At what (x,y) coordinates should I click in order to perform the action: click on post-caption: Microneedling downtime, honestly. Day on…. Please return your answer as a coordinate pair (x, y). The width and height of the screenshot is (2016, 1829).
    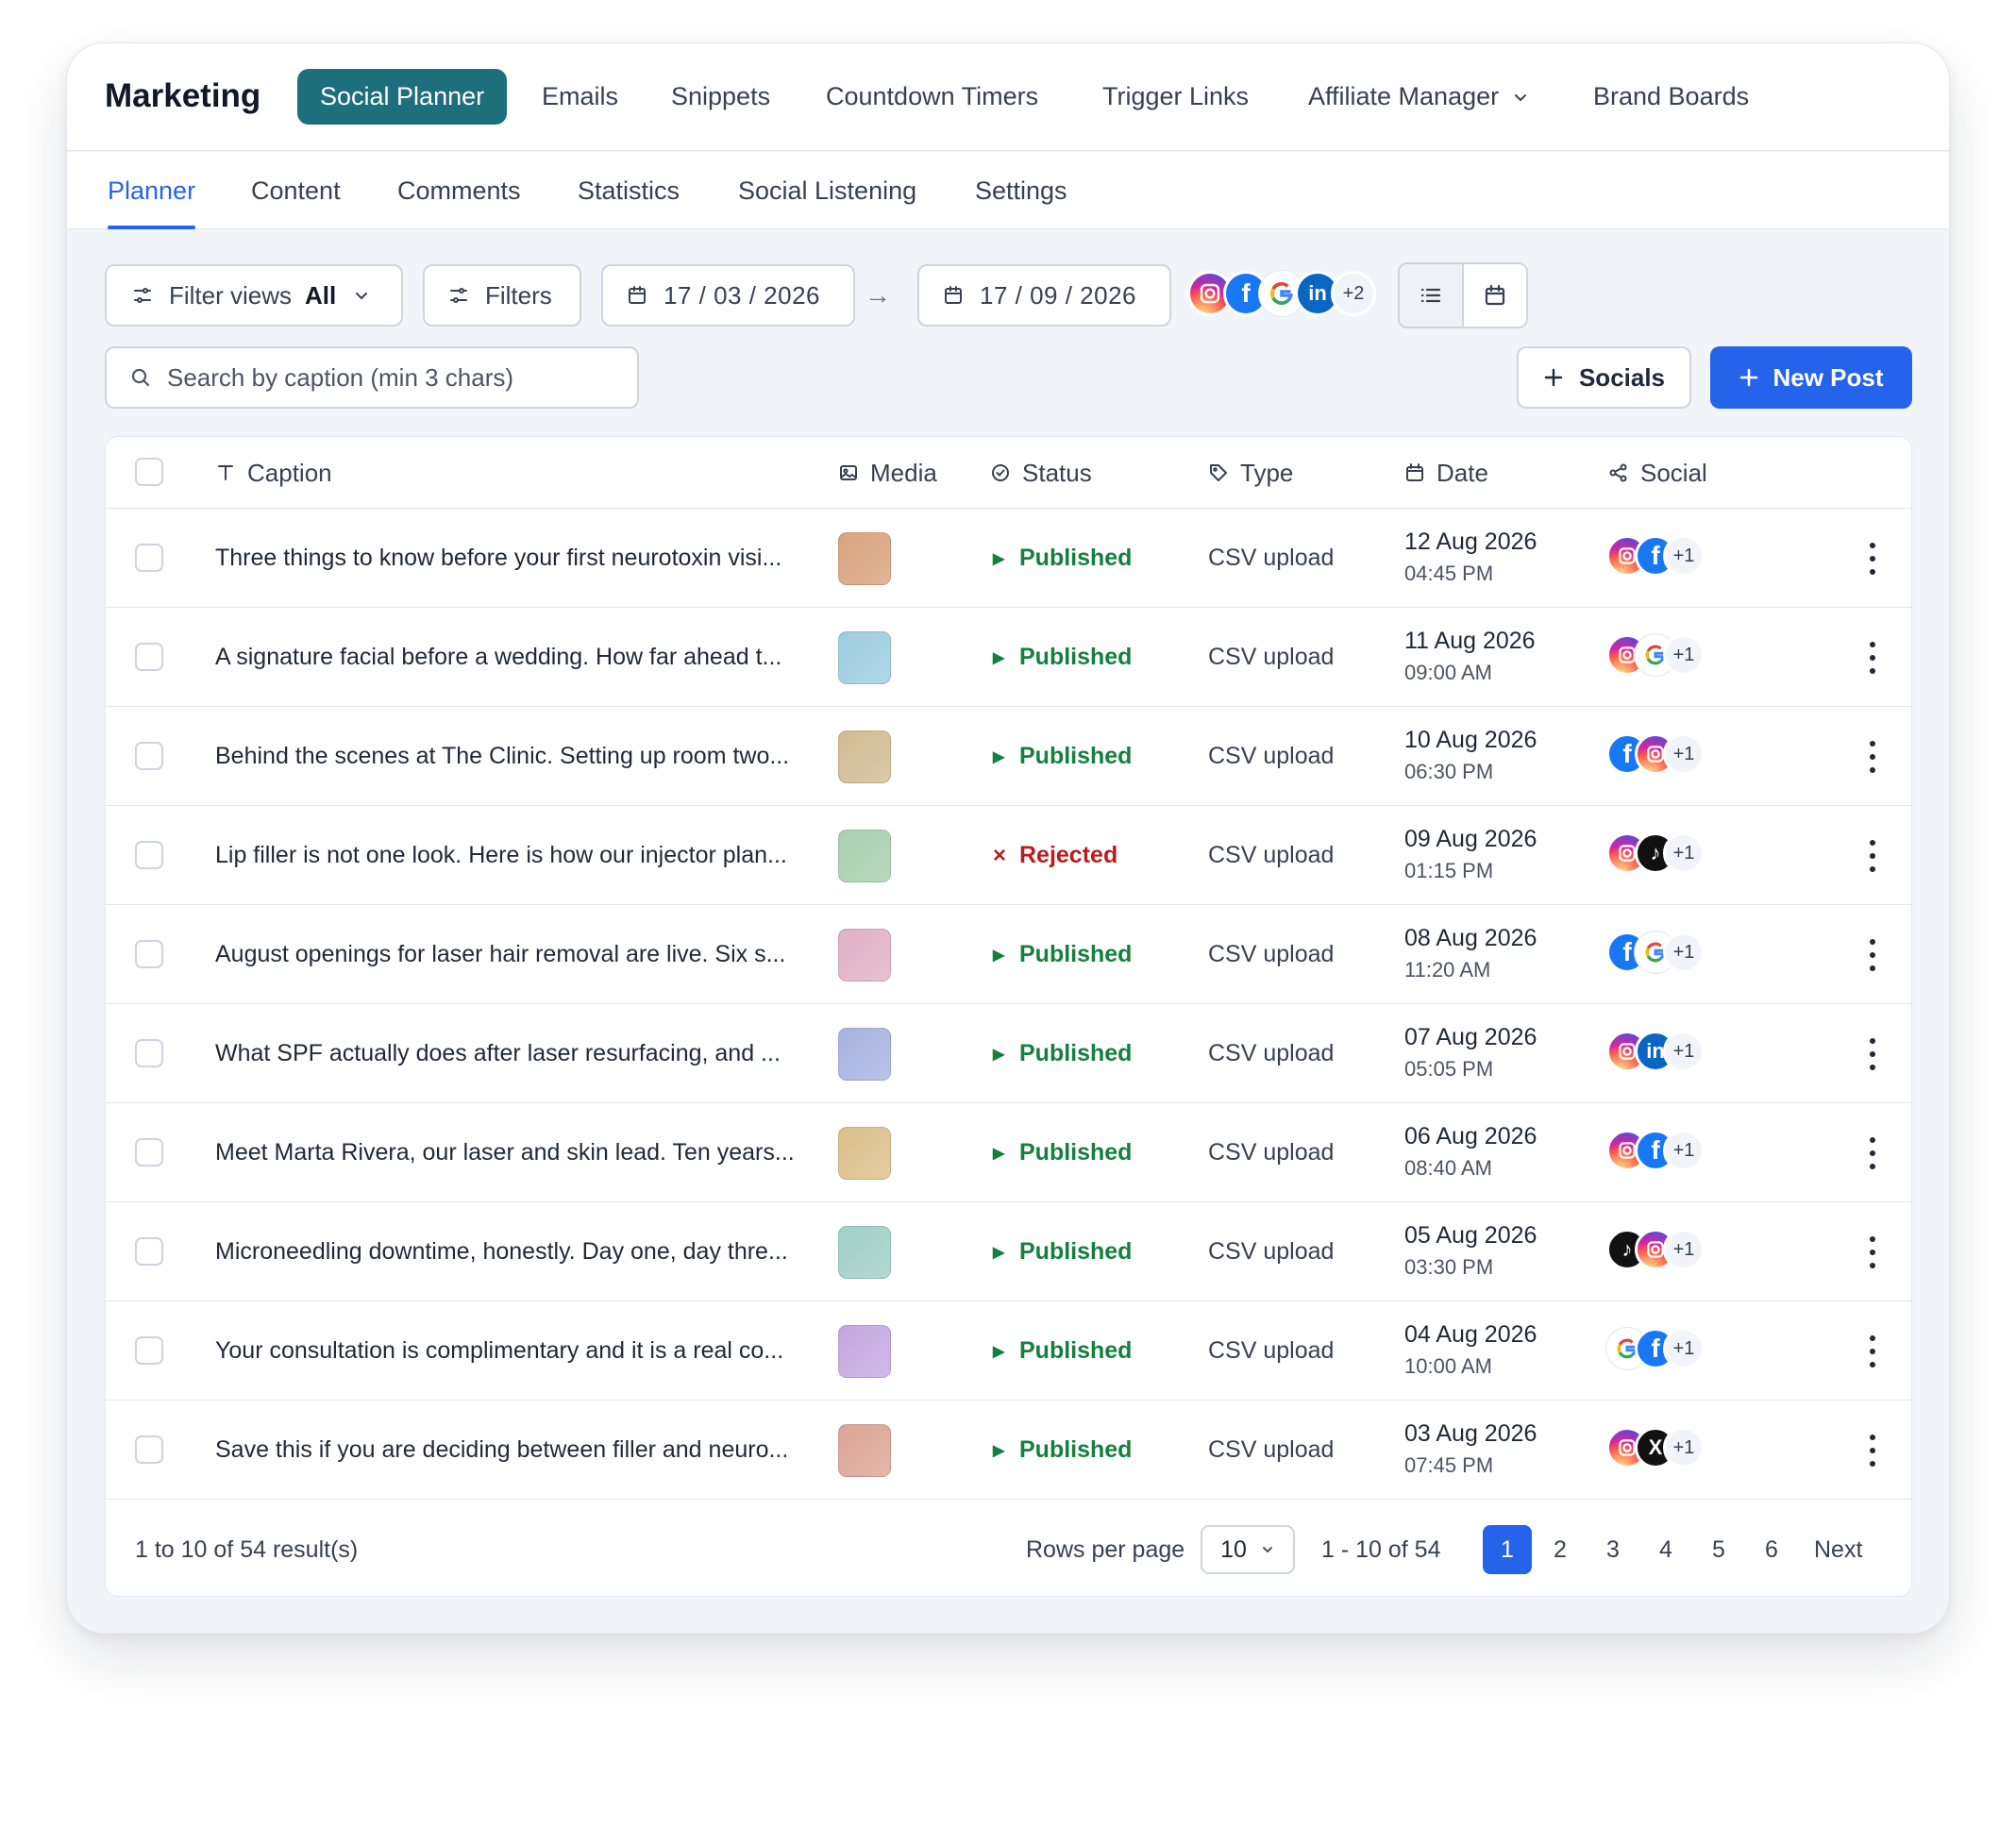
    Looking at the image, I should click on (501, 1251).